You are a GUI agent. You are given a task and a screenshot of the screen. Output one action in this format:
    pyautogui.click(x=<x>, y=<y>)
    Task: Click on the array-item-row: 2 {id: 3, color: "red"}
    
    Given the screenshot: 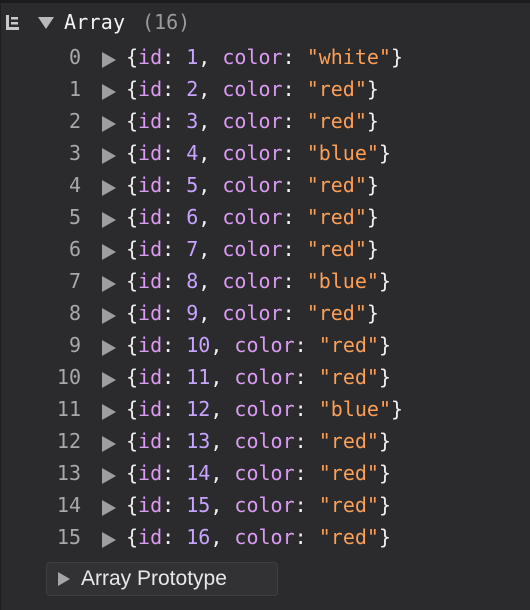 What is the action you would take?
    pyautogui.click(x=265, y=123)
    